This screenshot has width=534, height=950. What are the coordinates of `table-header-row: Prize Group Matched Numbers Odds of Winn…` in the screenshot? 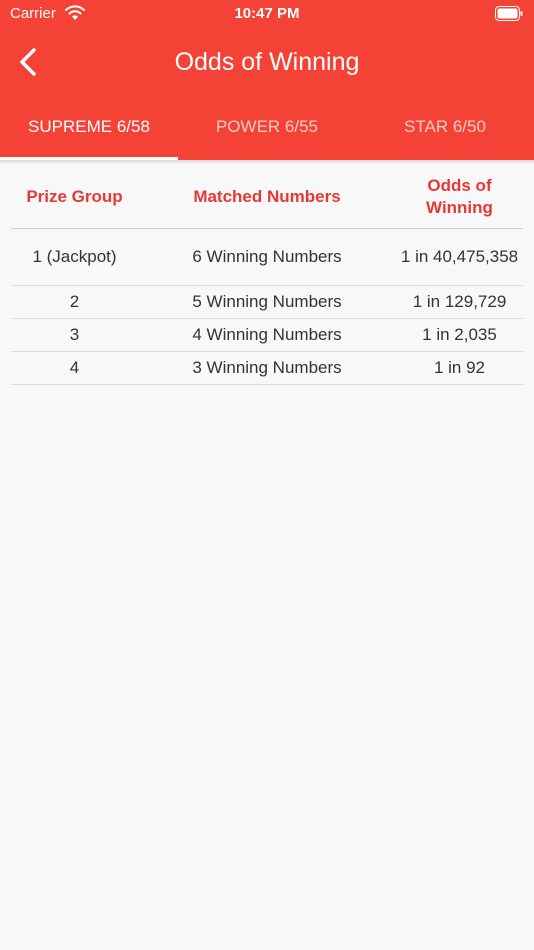 It's located at (267, 197).